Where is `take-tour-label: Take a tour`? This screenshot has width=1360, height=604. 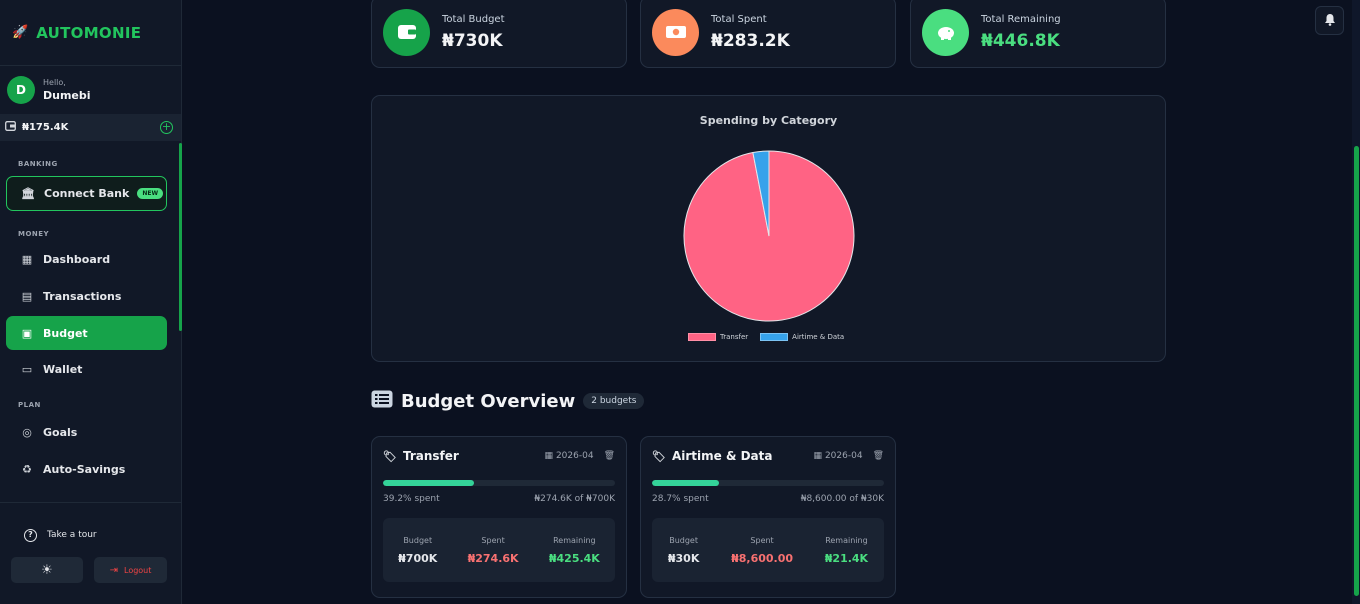
take-tour-label: Take a tour is located at coordinates (72, 535).